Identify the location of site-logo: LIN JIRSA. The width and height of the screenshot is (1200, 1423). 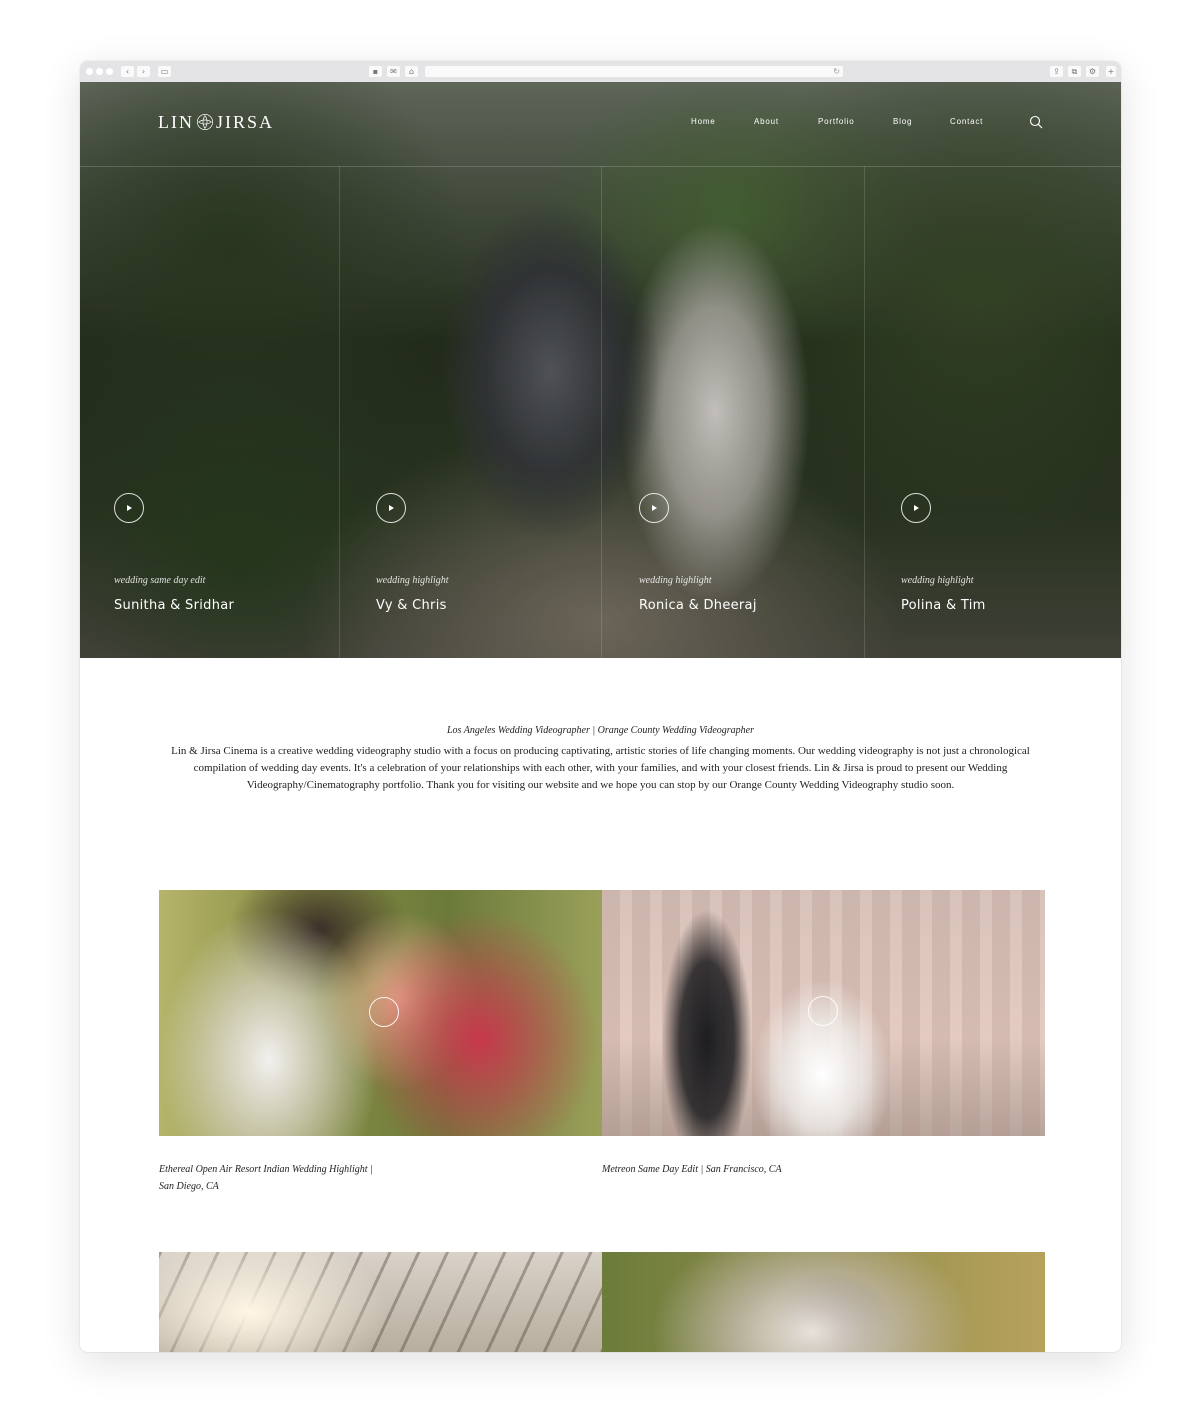
(216, 122).